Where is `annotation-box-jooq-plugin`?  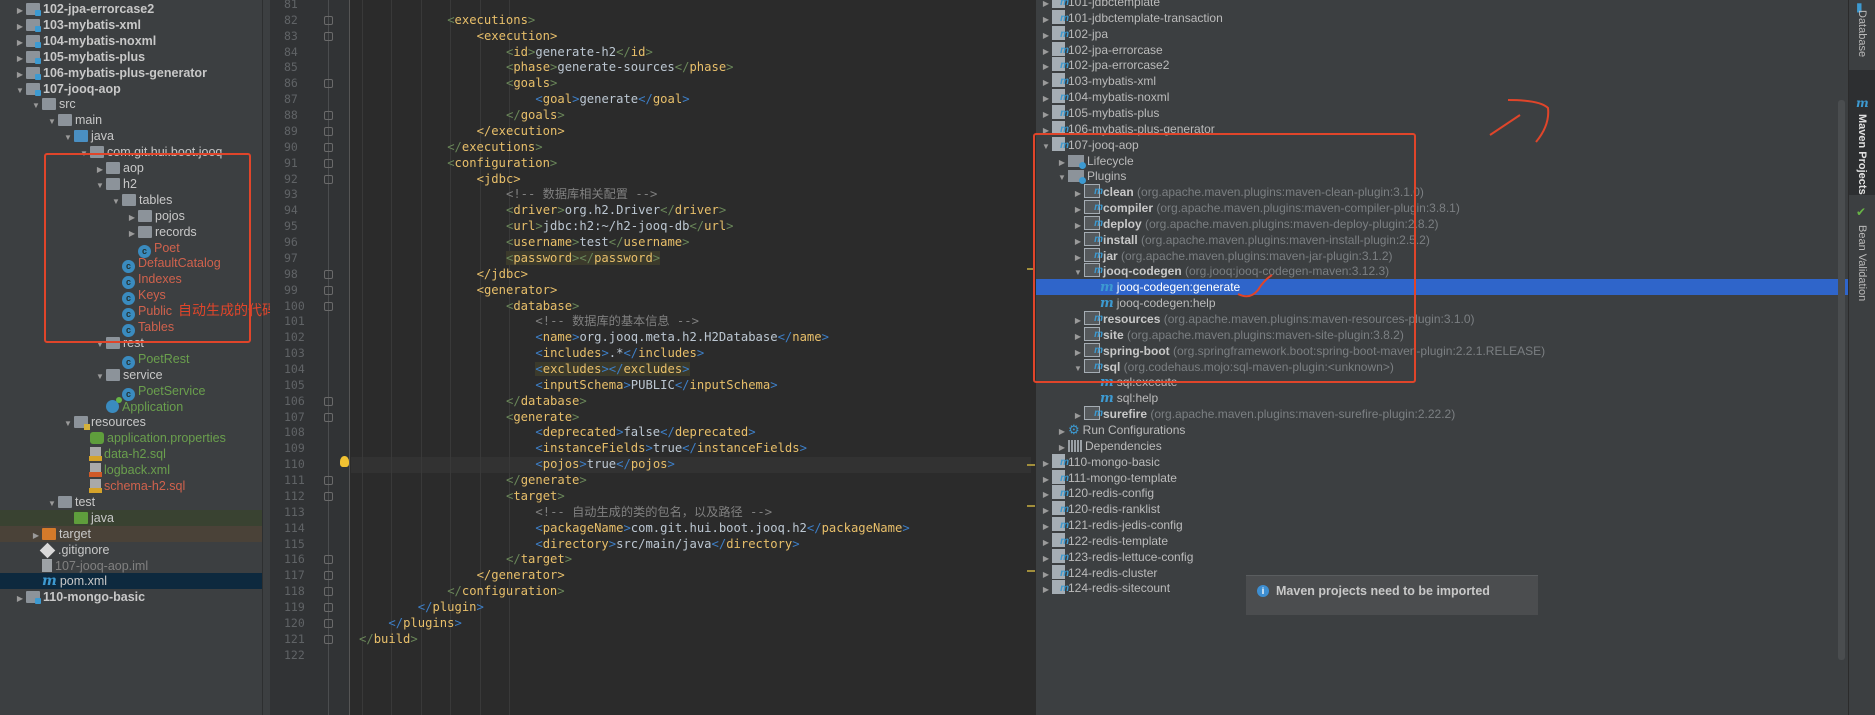 annotation-box-jooq-plugin is located at coordinates (1224, 258).